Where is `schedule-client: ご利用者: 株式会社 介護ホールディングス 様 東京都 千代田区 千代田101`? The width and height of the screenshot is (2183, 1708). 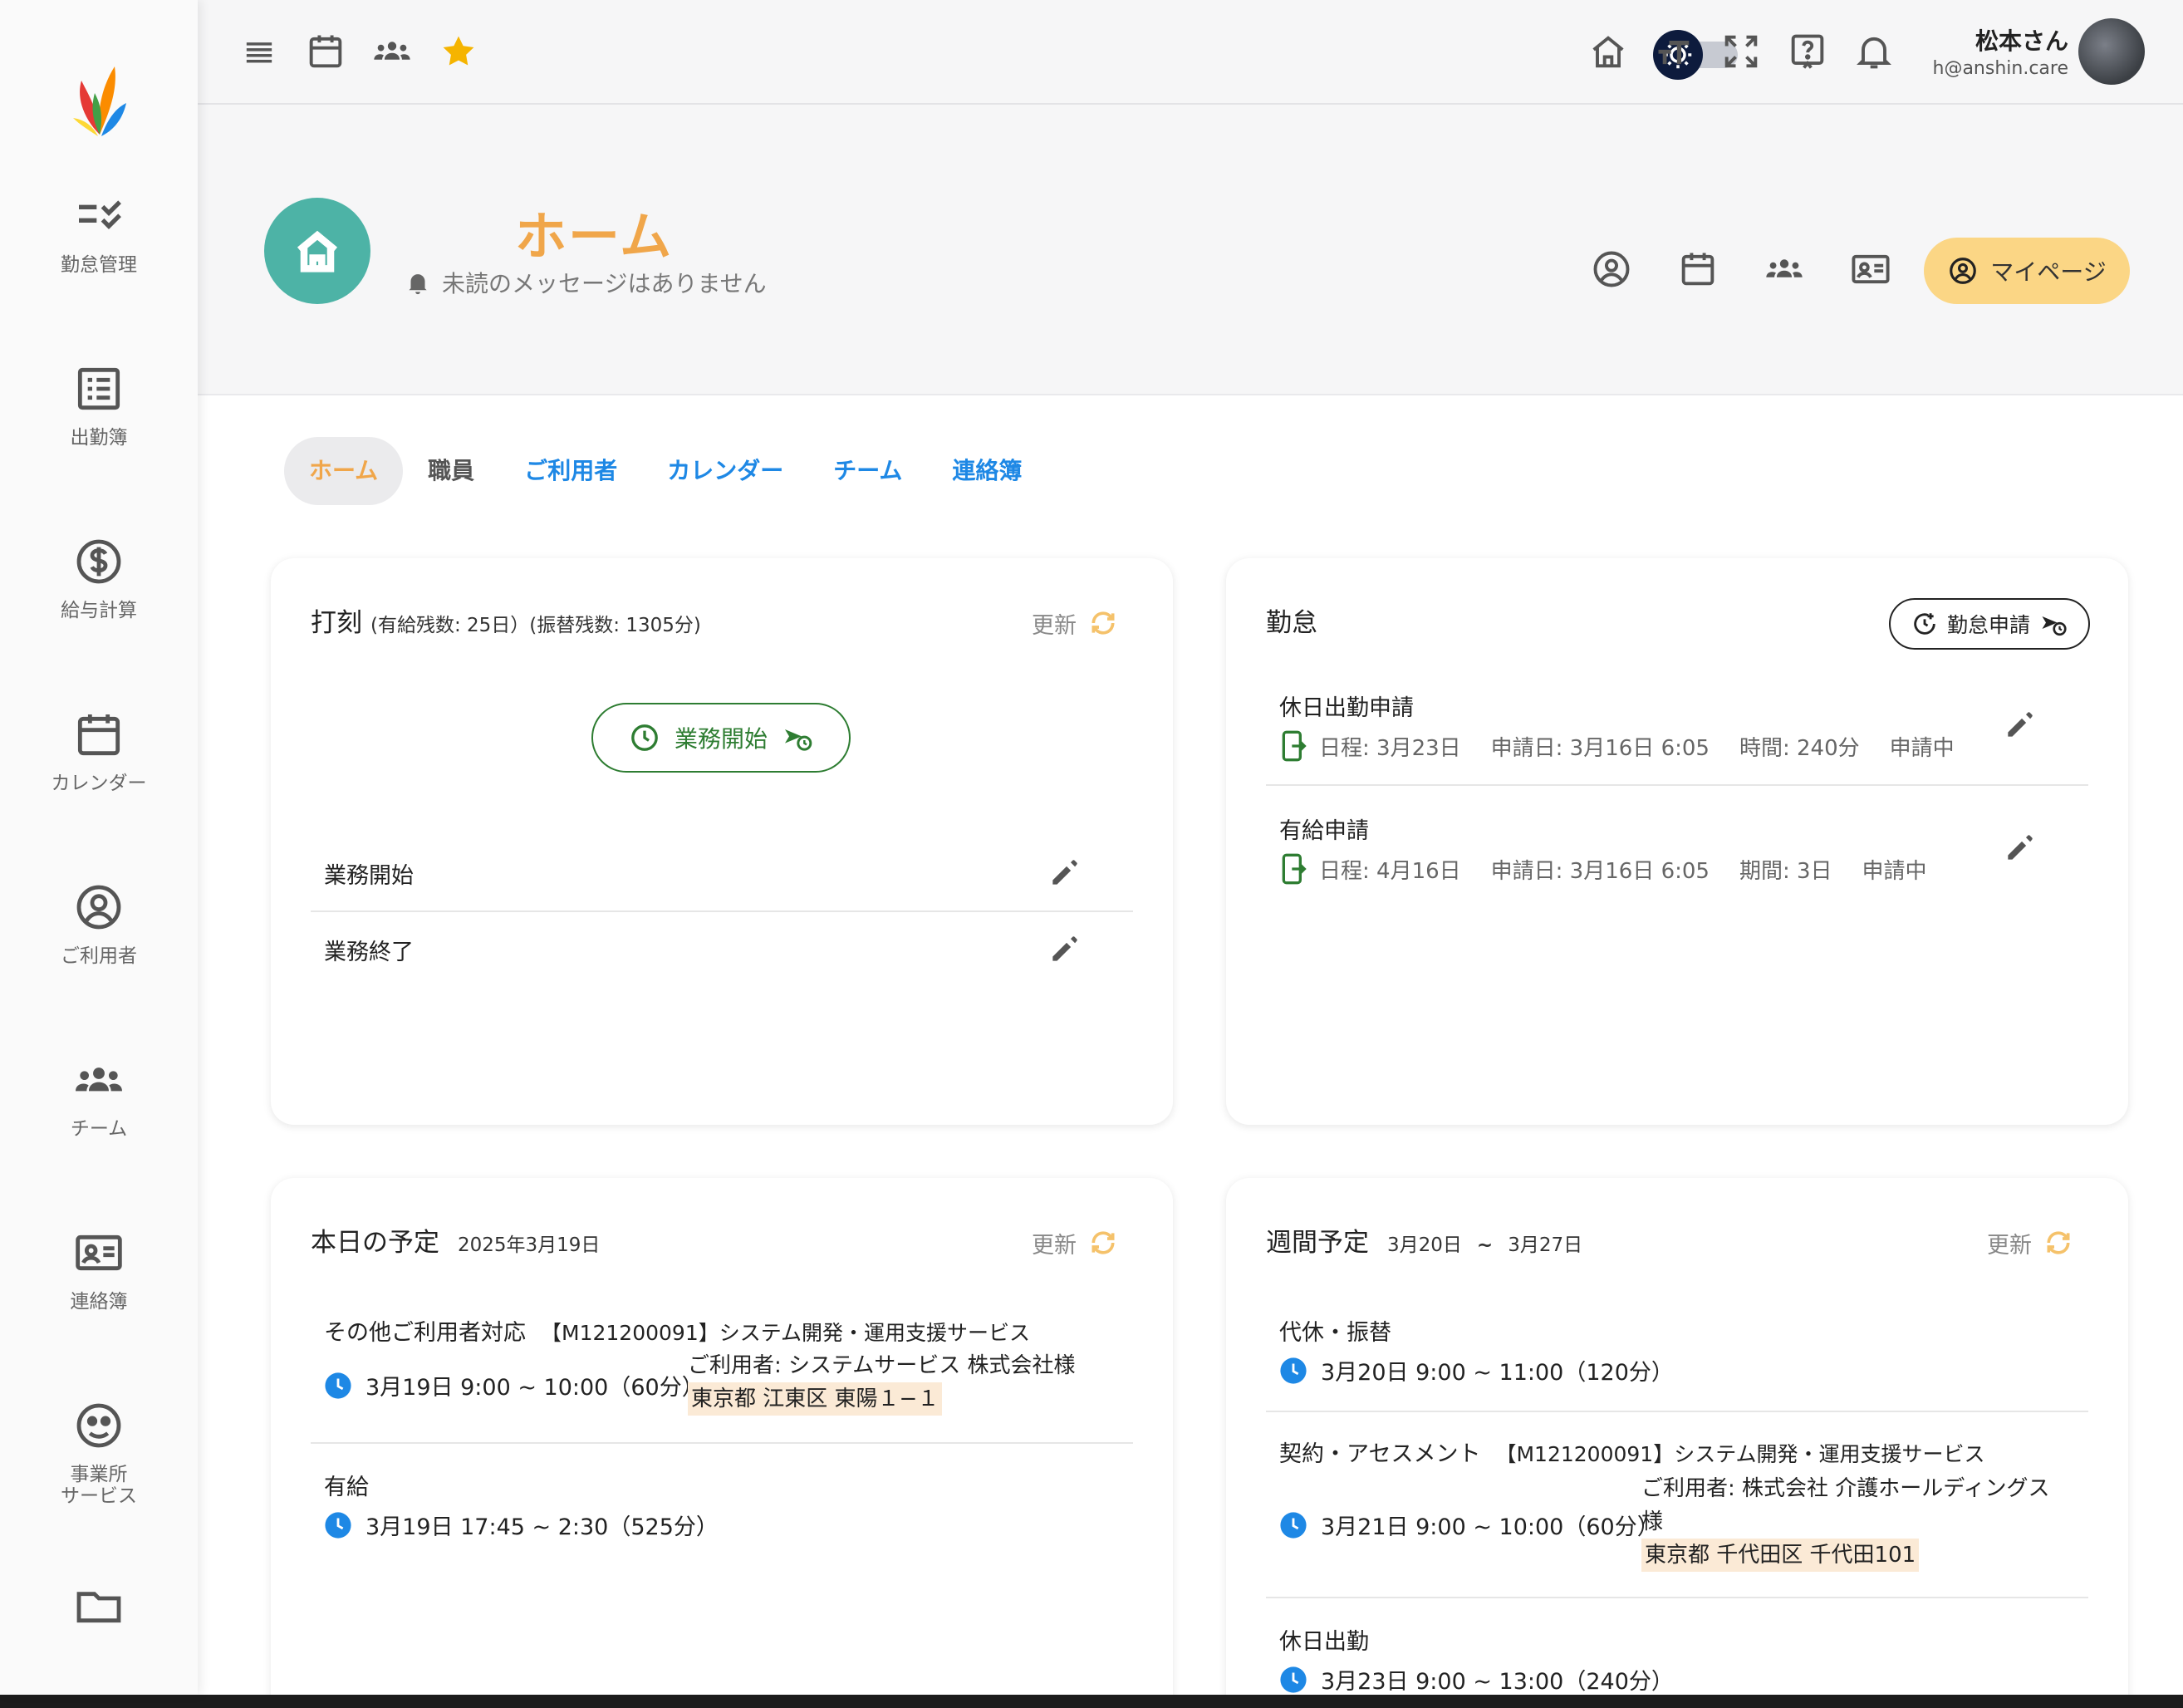
schedule-client: ご利用者: 株式会社 介護ホールディングス 様 東京都 千代田区 千代田101 is located at coordinates (1845, 1522).